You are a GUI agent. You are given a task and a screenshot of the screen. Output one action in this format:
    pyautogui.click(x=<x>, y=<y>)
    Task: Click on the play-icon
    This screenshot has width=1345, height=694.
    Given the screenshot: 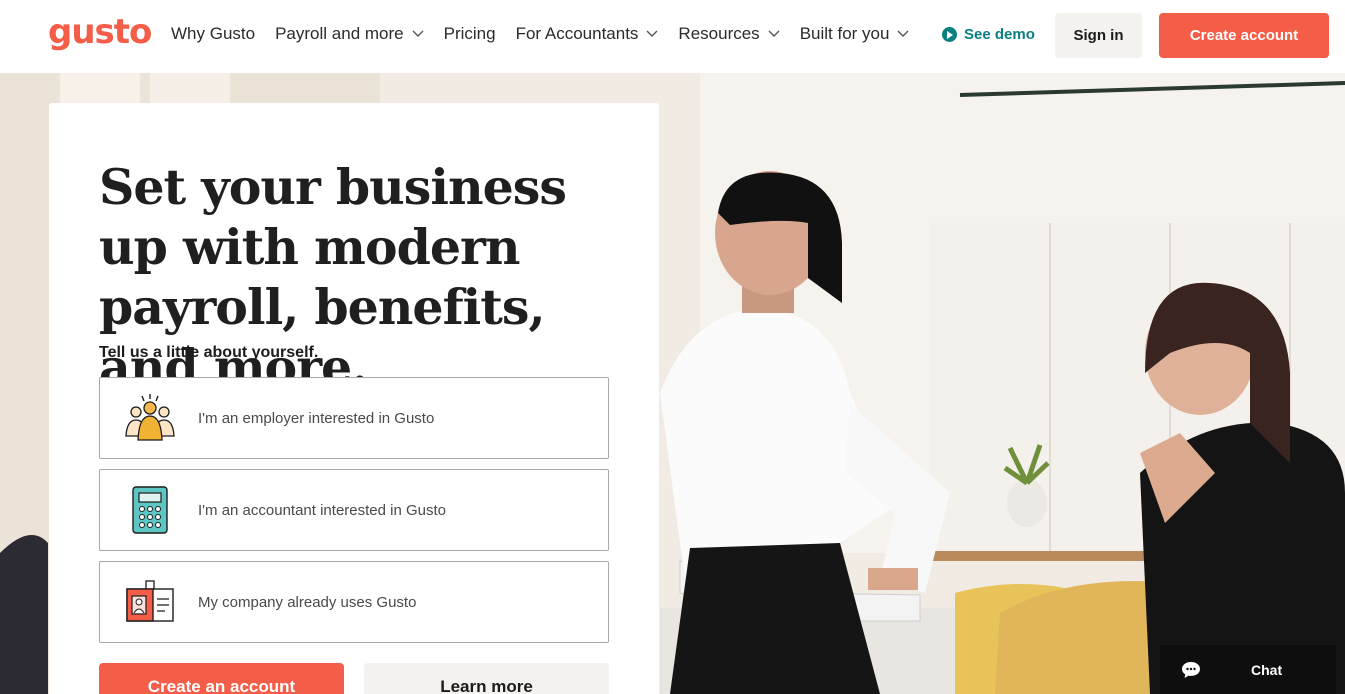 What is the action you would take?
    pyautogui.click(x=949, y=34)
    